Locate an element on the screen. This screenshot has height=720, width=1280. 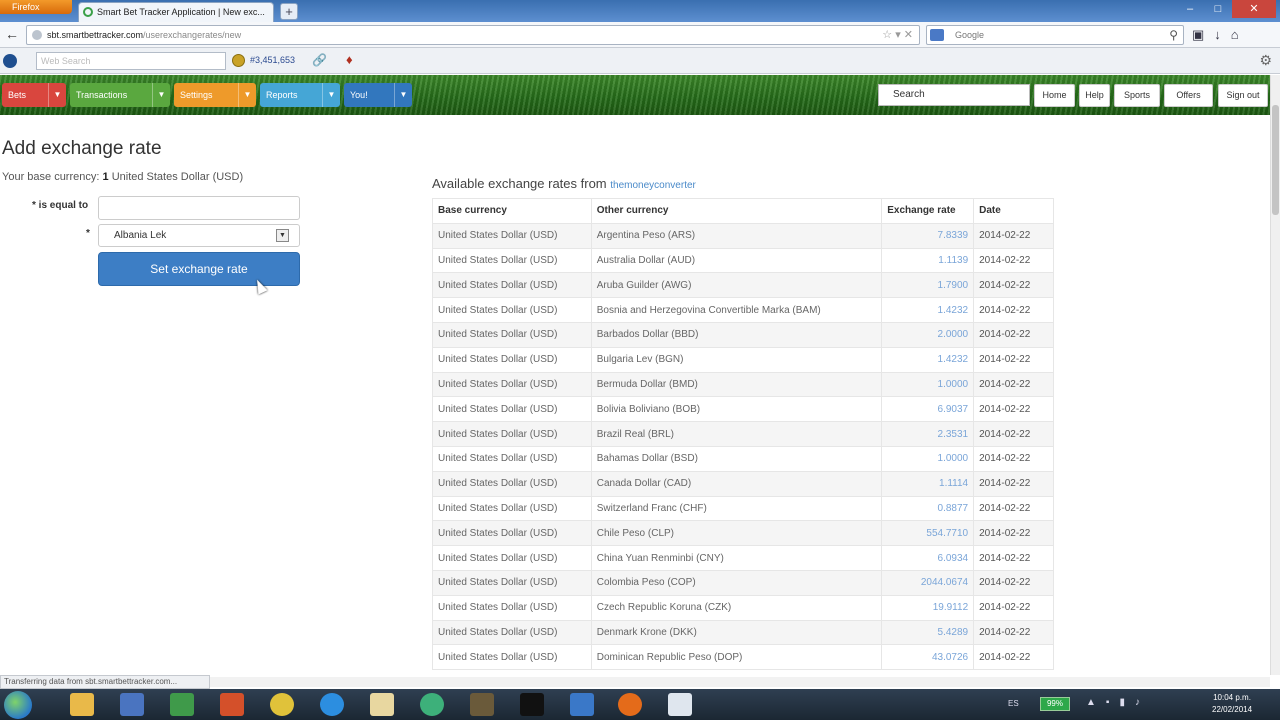
excel-icon is located at coordinates (182, 704).